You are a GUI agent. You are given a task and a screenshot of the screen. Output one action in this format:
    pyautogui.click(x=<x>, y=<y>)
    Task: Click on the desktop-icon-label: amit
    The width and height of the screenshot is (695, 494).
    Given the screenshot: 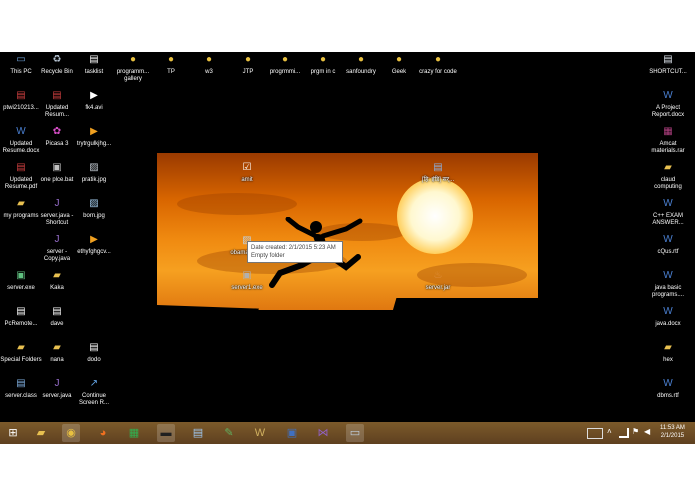 What is the action you would take?
    pyautogui.click(x=247, y=180)
    